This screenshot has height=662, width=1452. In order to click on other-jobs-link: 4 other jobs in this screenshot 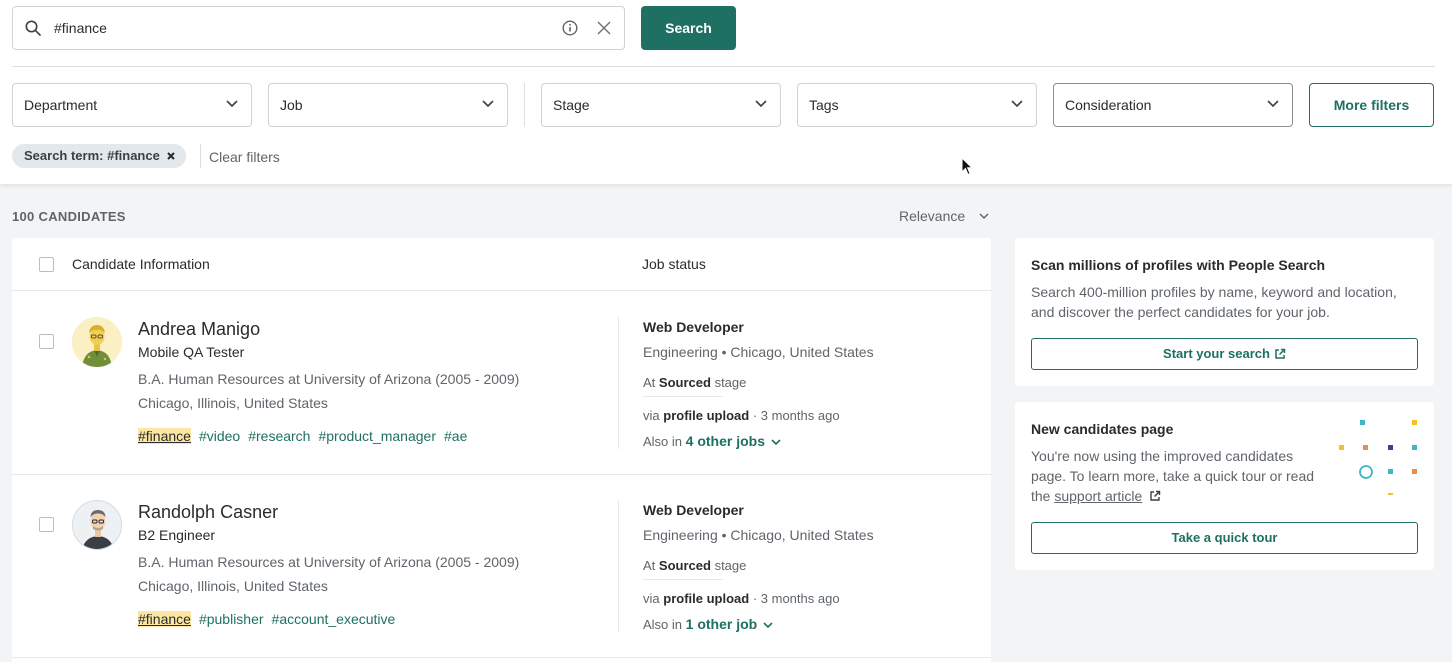, I will do `click(725, 441)`.